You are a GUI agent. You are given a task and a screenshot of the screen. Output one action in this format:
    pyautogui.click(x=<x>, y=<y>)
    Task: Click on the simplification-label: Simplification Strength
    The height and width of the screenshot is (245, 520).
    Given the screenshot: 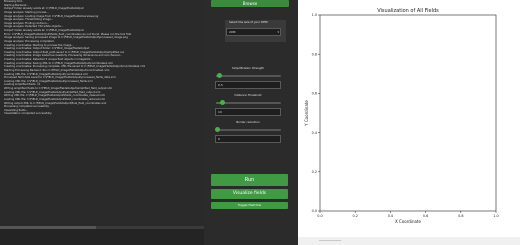 What is the action you would take?
    pyautogui.click(x=248, y=68)
    